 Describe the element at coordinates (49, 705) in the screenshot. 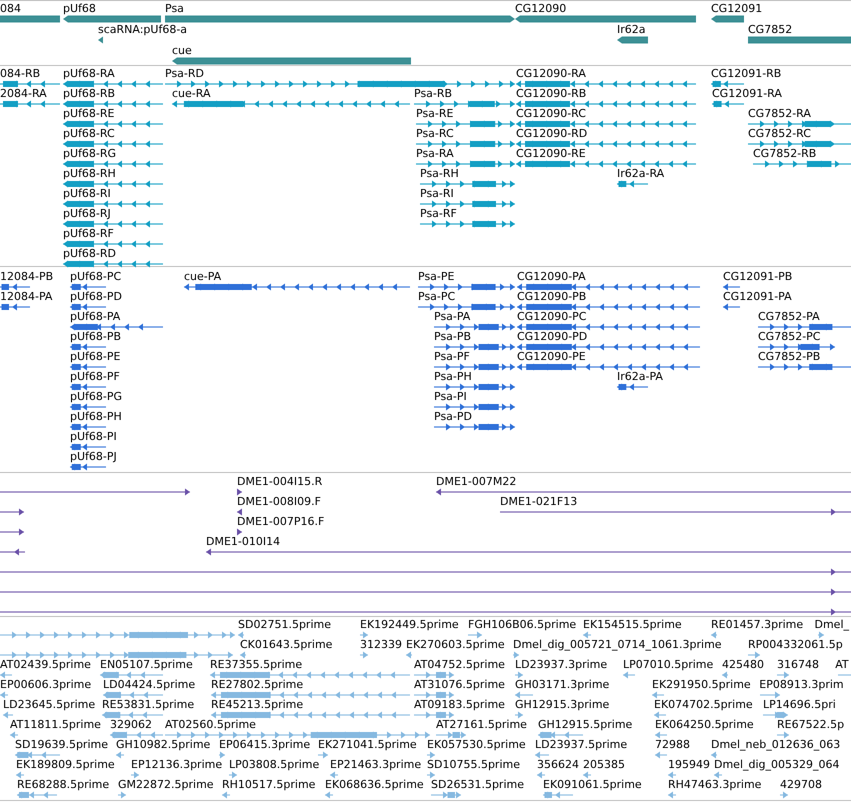

I see `feature-label: LD23645.5prime` at that location.